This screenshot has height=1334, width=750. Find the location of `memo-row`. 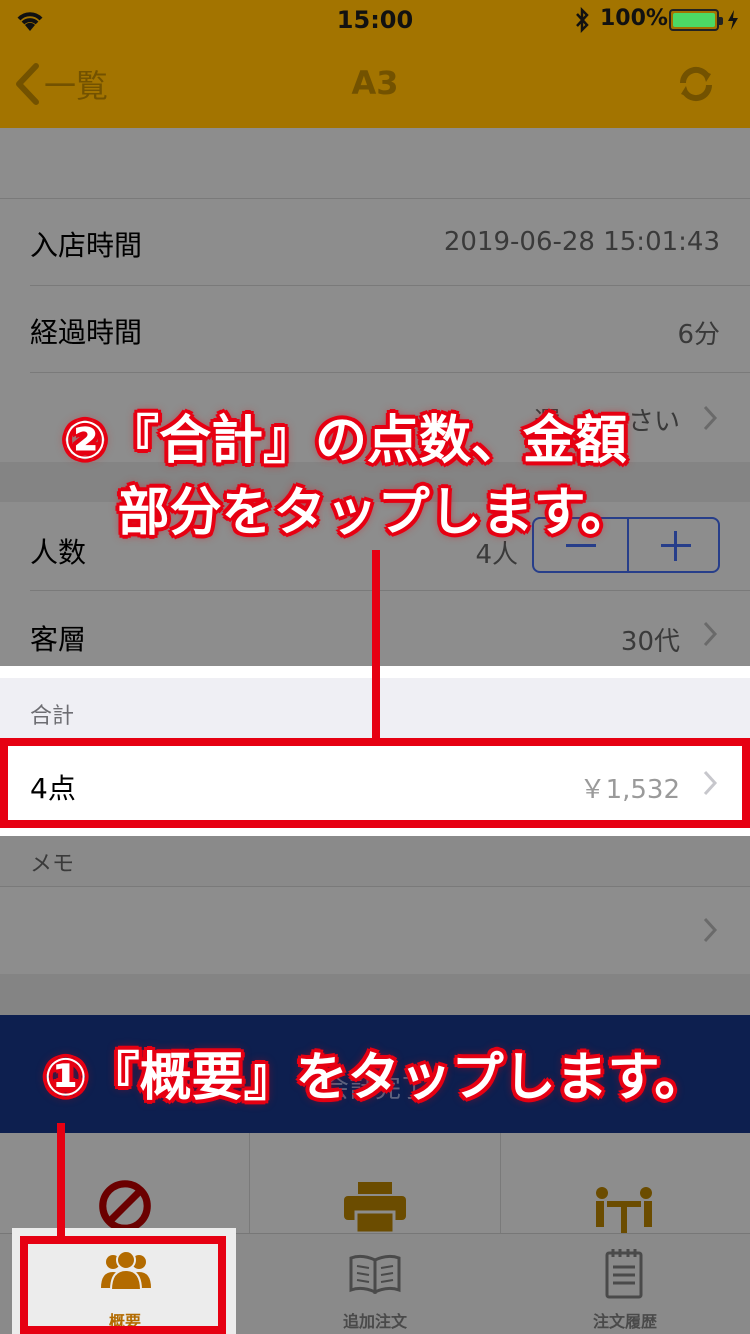

memo-row is located at coordinates (375, 930).